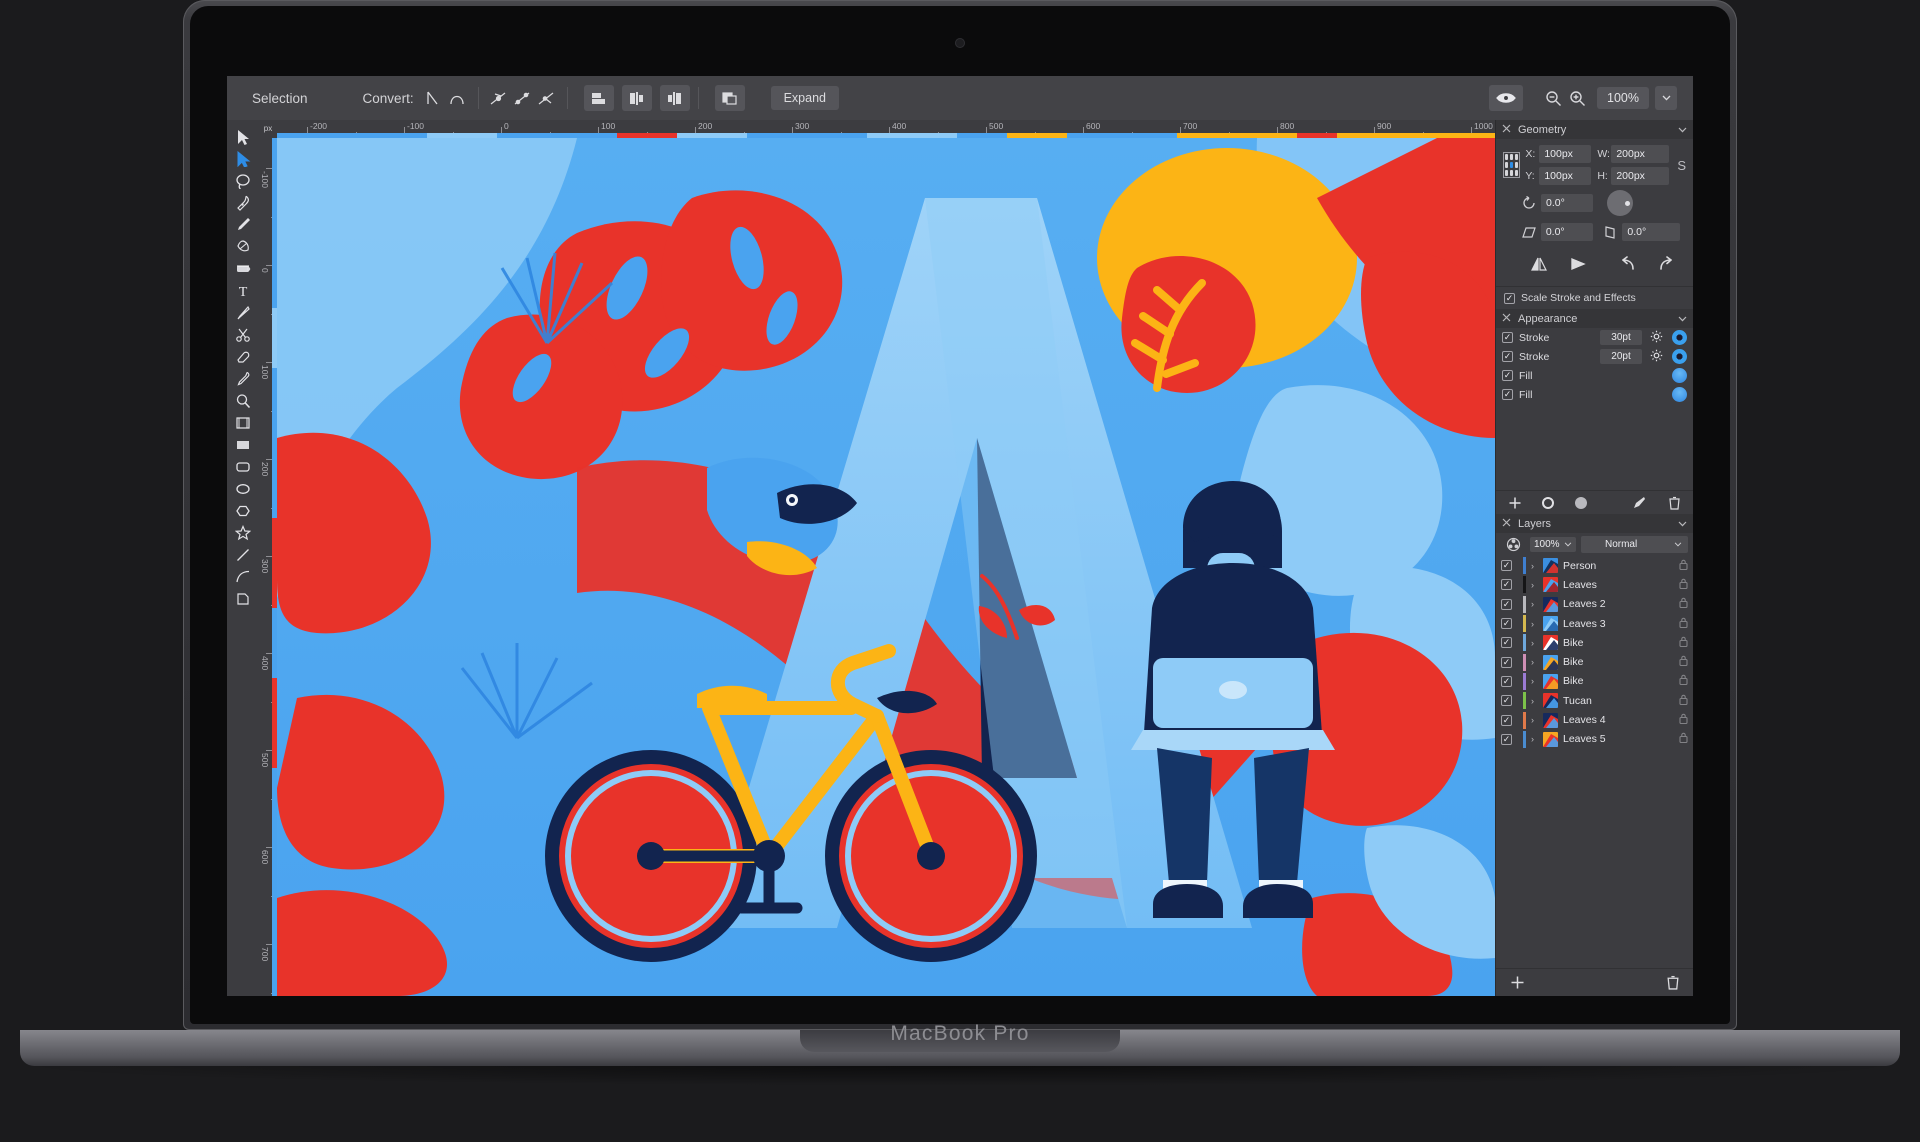 The image size is (1920, 1142). Describe the element at coordinates (1621, 337) in the screenshot. I see `appearance-row-value: 30pt` at that location.